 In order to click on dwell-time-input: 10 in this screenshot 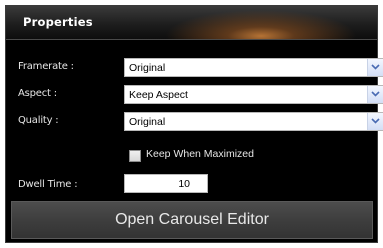, I will do `click(166, 183)`.